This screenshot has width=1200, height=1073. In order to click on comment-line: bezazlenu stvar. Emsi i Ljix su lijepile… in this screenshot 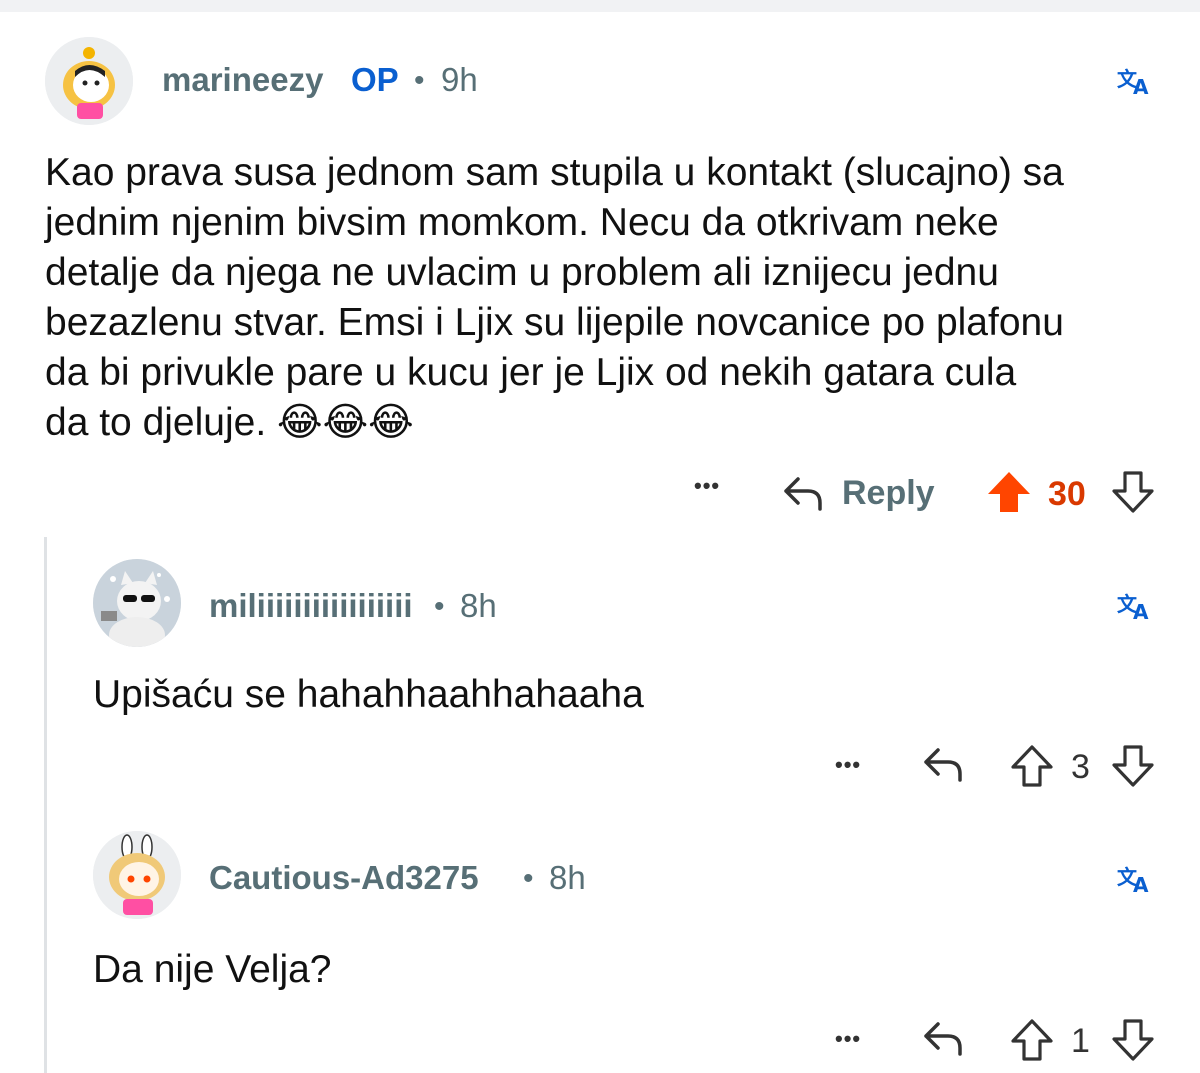, I will do `click(554, 322)`.